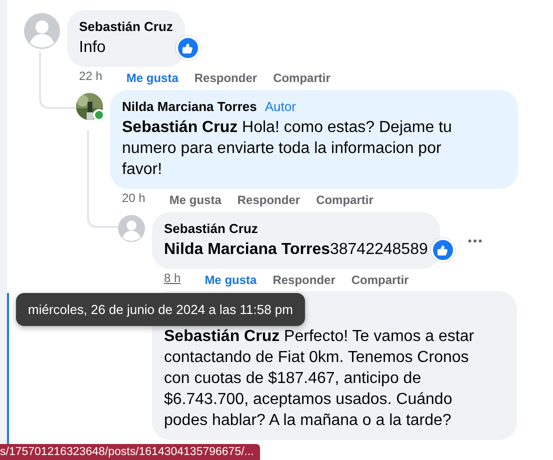  I want to click on comment-text: Sebastián Cruz Perfecto! Te vamos a estar contactando de Fiat 0km. Tenemos Cronos con cuotas de $187.467, anticipo de $6.743.700, aceptamos usados. Cuándo podes hablar? A la mañana o a la tarde?, so click(320, 379).